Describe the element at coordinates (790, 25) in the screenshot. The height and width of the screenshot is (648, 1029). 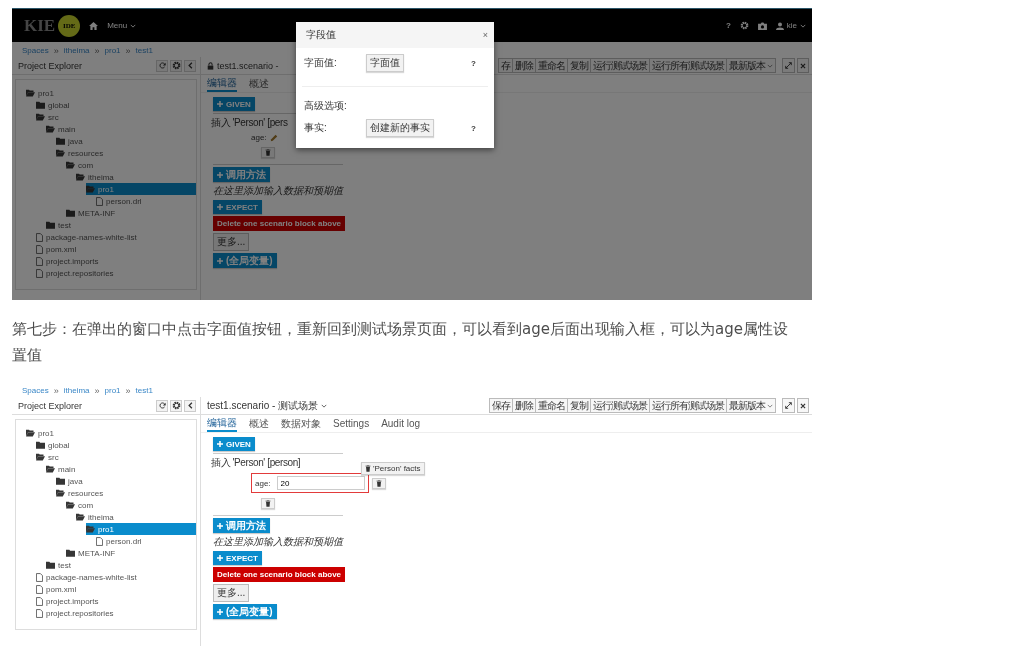
I see `user-menu: kie` at that location.